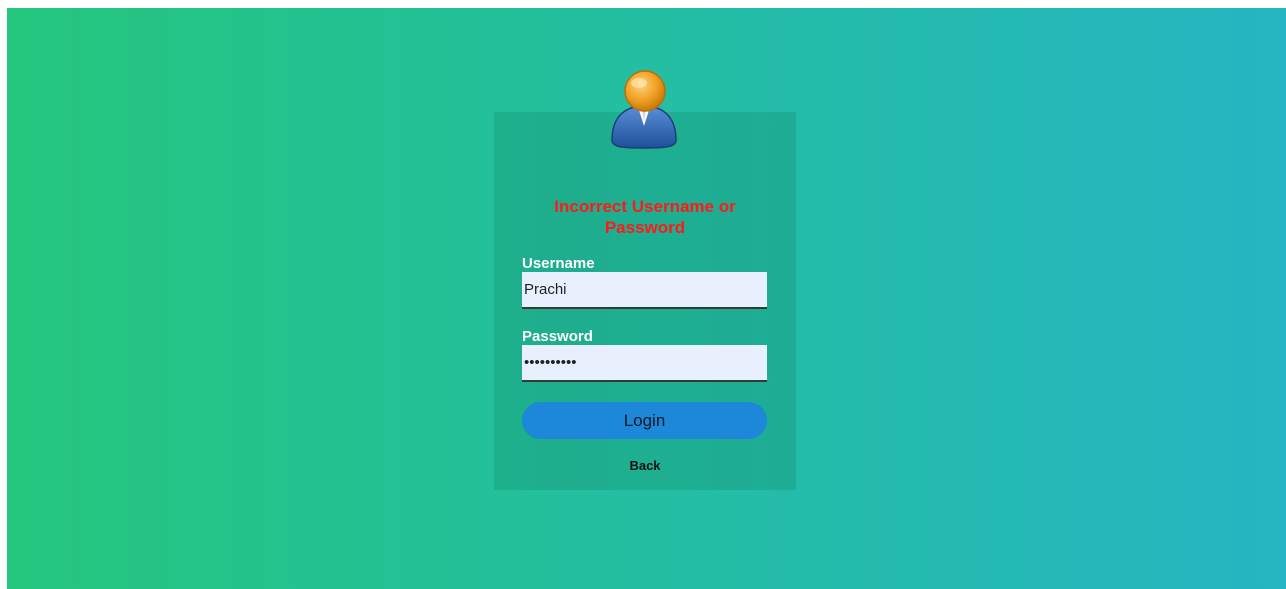 The height and width of the screenshot is (589, 1286). I want to click on password-input, so click(644, 363).